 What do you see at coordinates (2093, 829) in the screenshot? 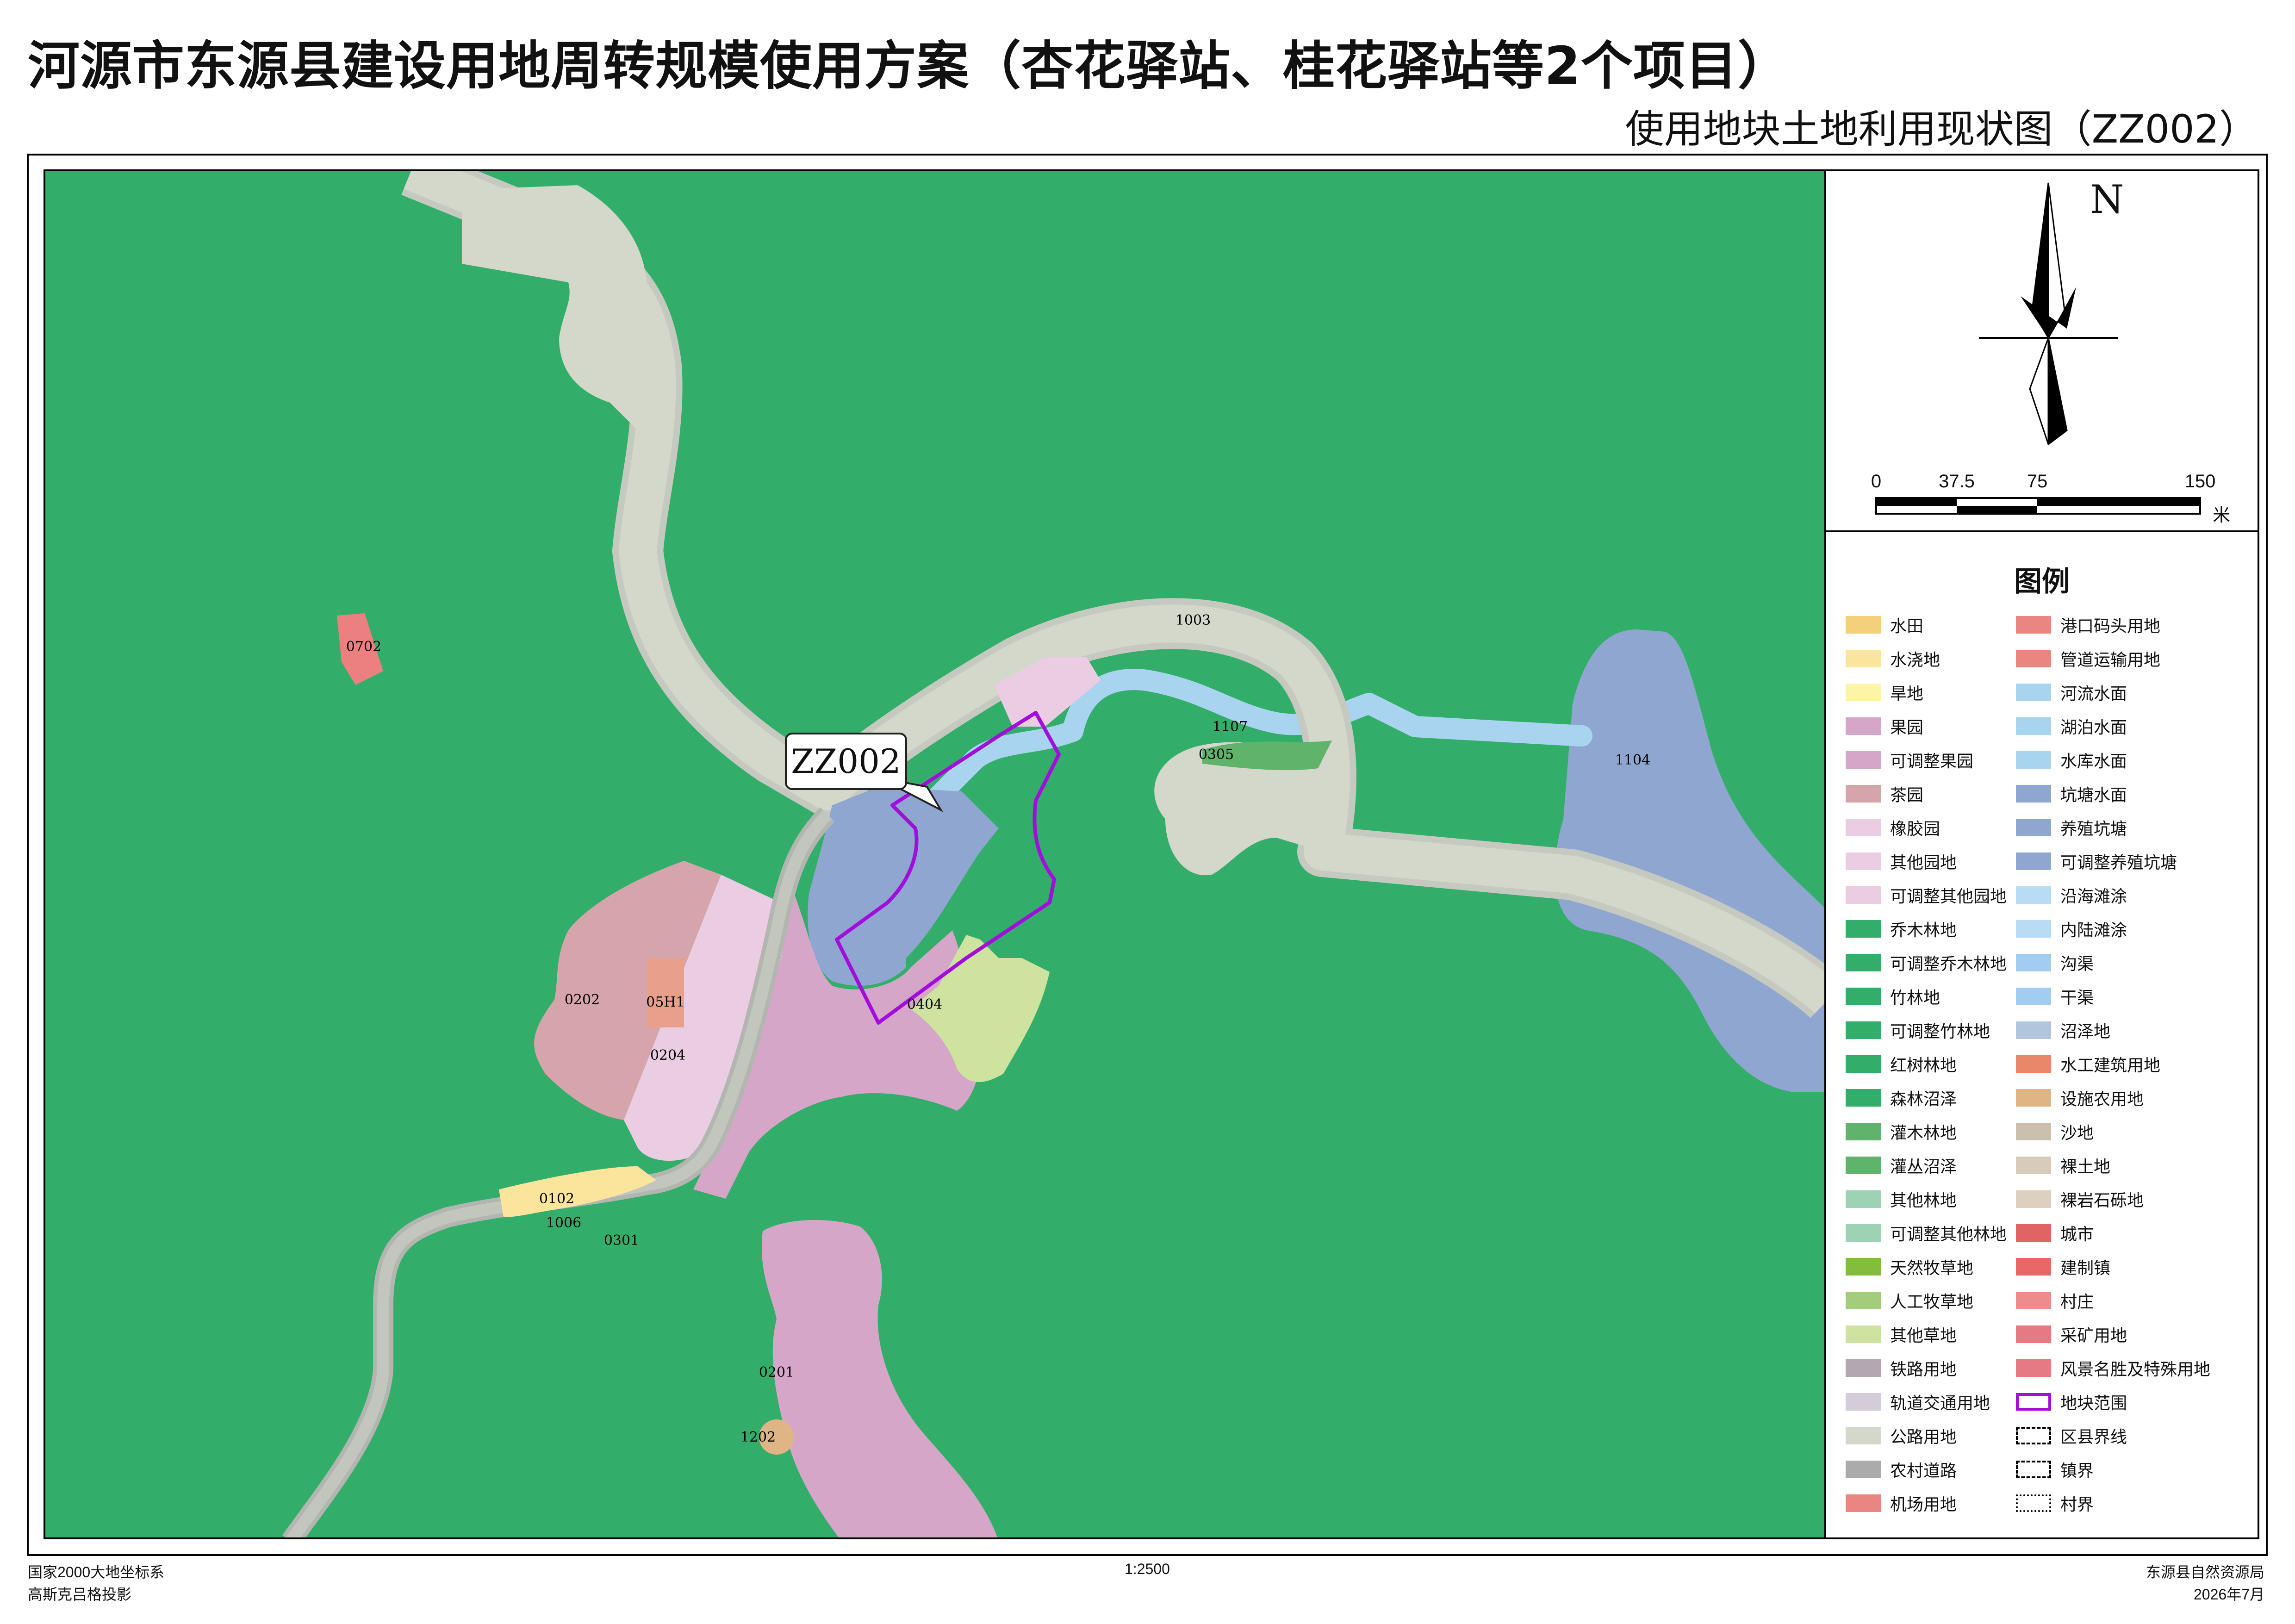
I see `legend-label: 养殖坑塘` at bounding box center [2093, 829].